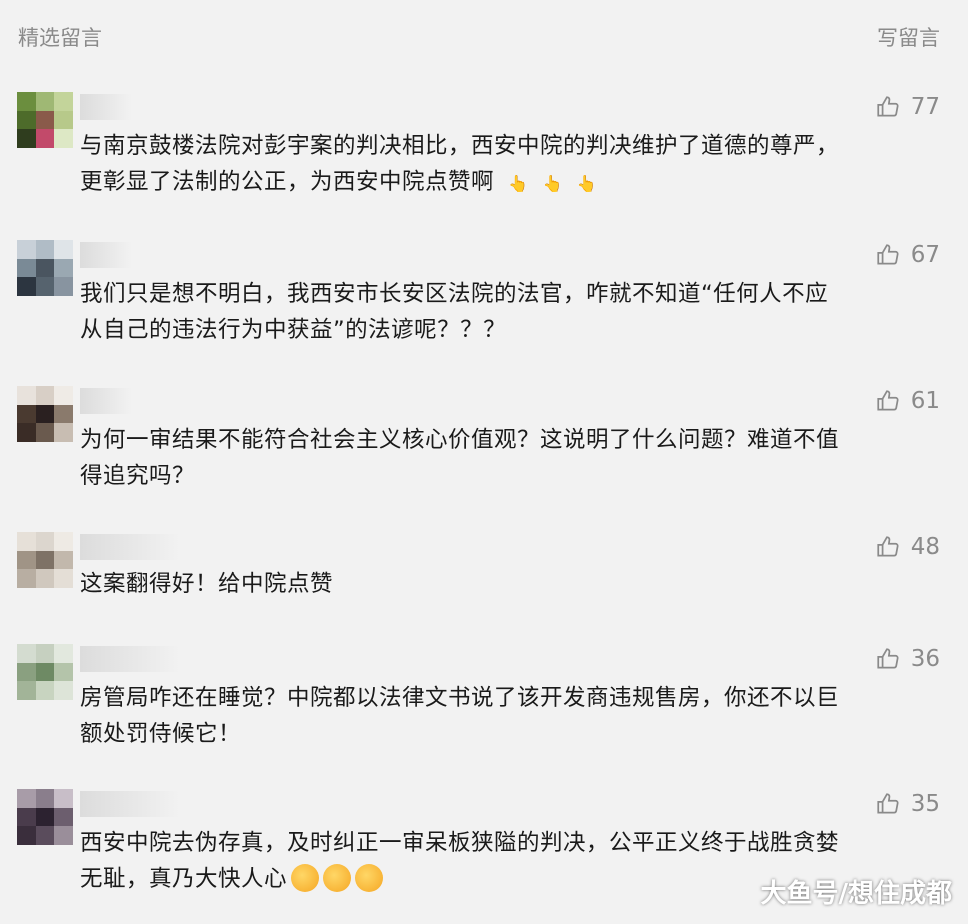  Describe the element at coordinates (907, 547) in the screenshot. I see `like-button: 48` at that location.